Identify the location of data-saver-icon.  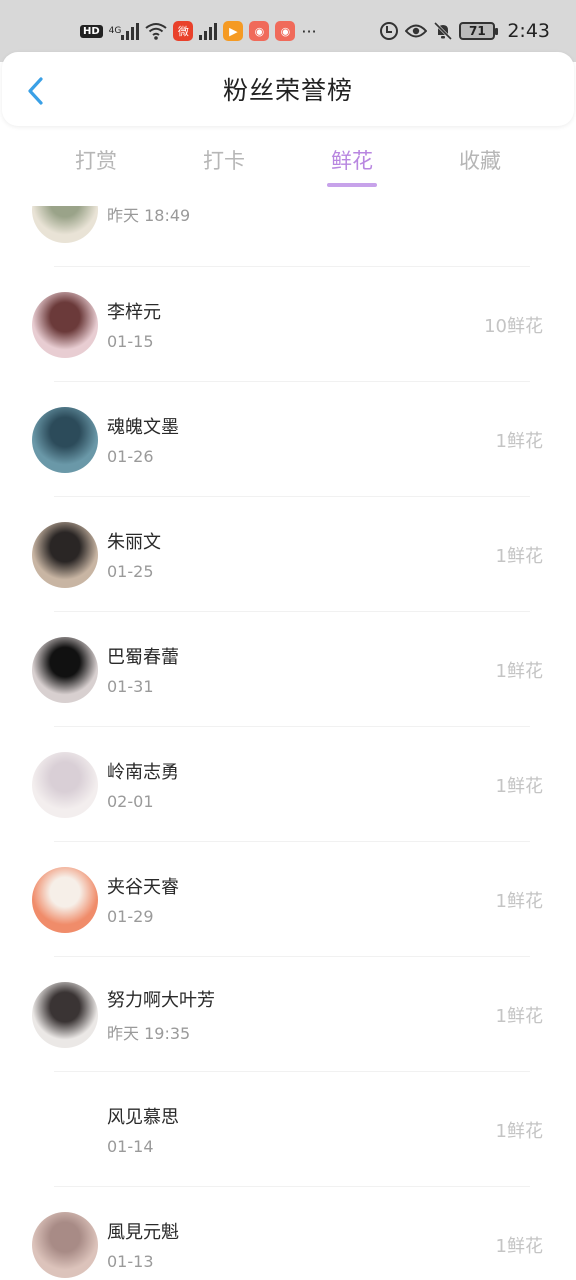
(389, 31).